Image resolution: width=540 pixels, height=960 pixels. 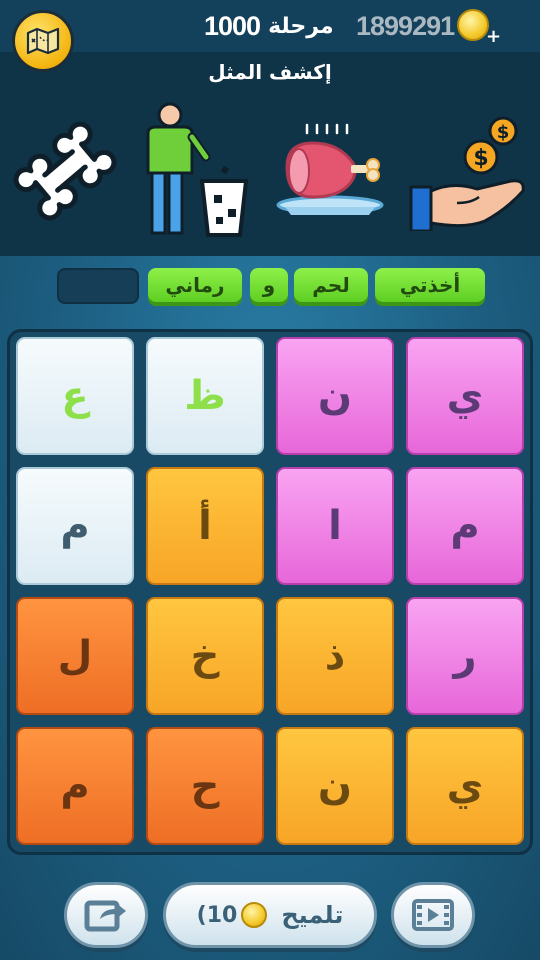 What do you see at coordinates (205, 656) in the screenshot?
I see `letter-tile: خ` at bounding box center [205, 656].